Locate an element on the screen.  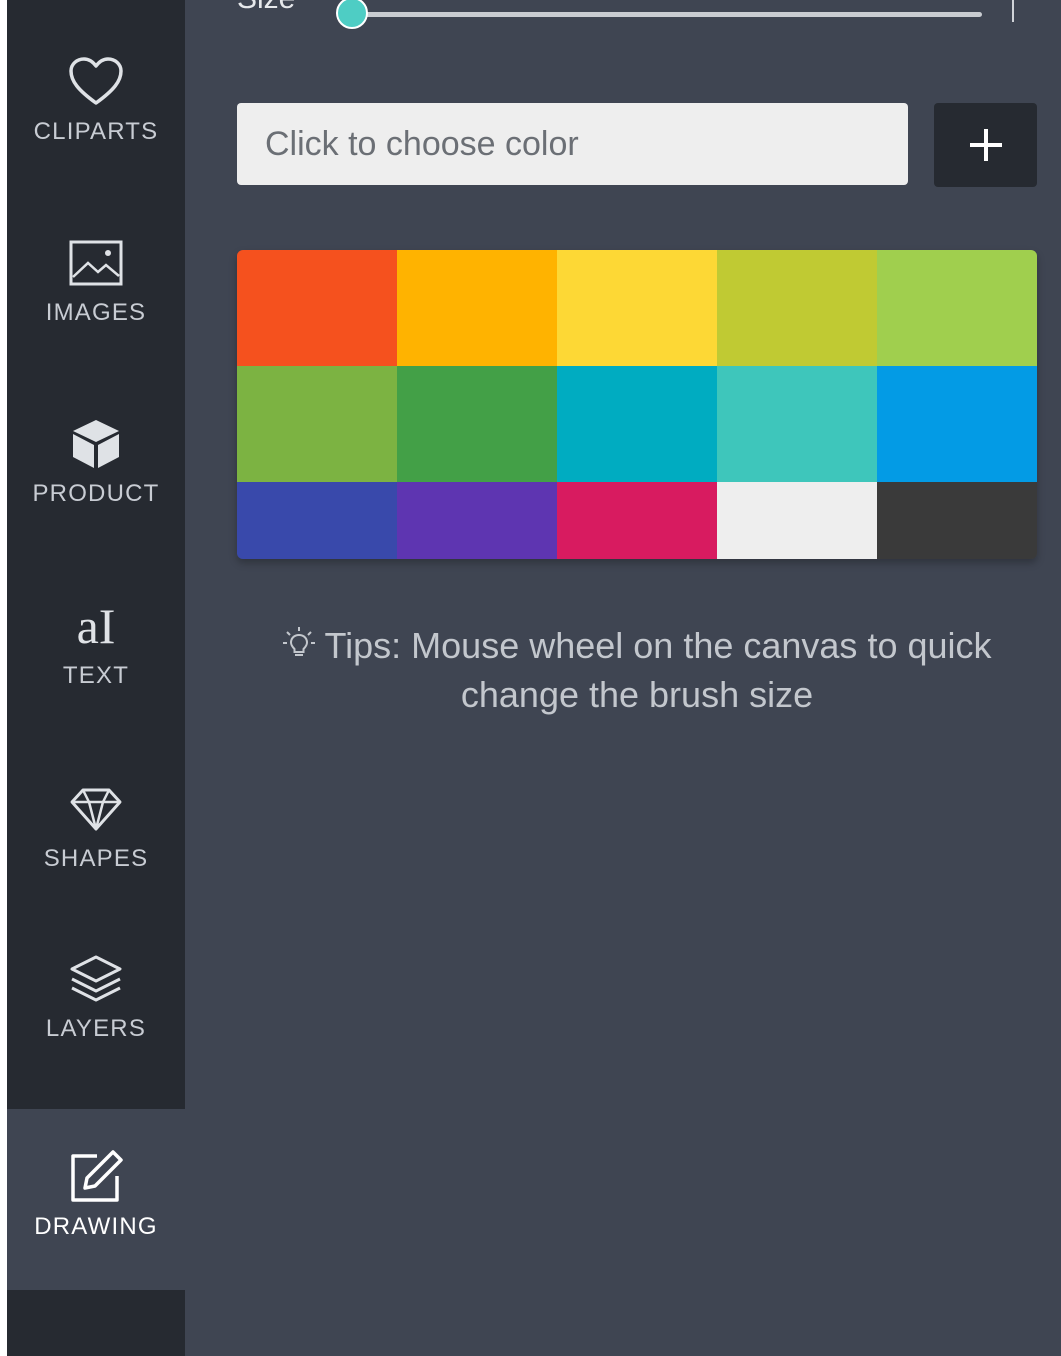
sidebar-item-images: IMAGES is located at coordinates (96, 280).